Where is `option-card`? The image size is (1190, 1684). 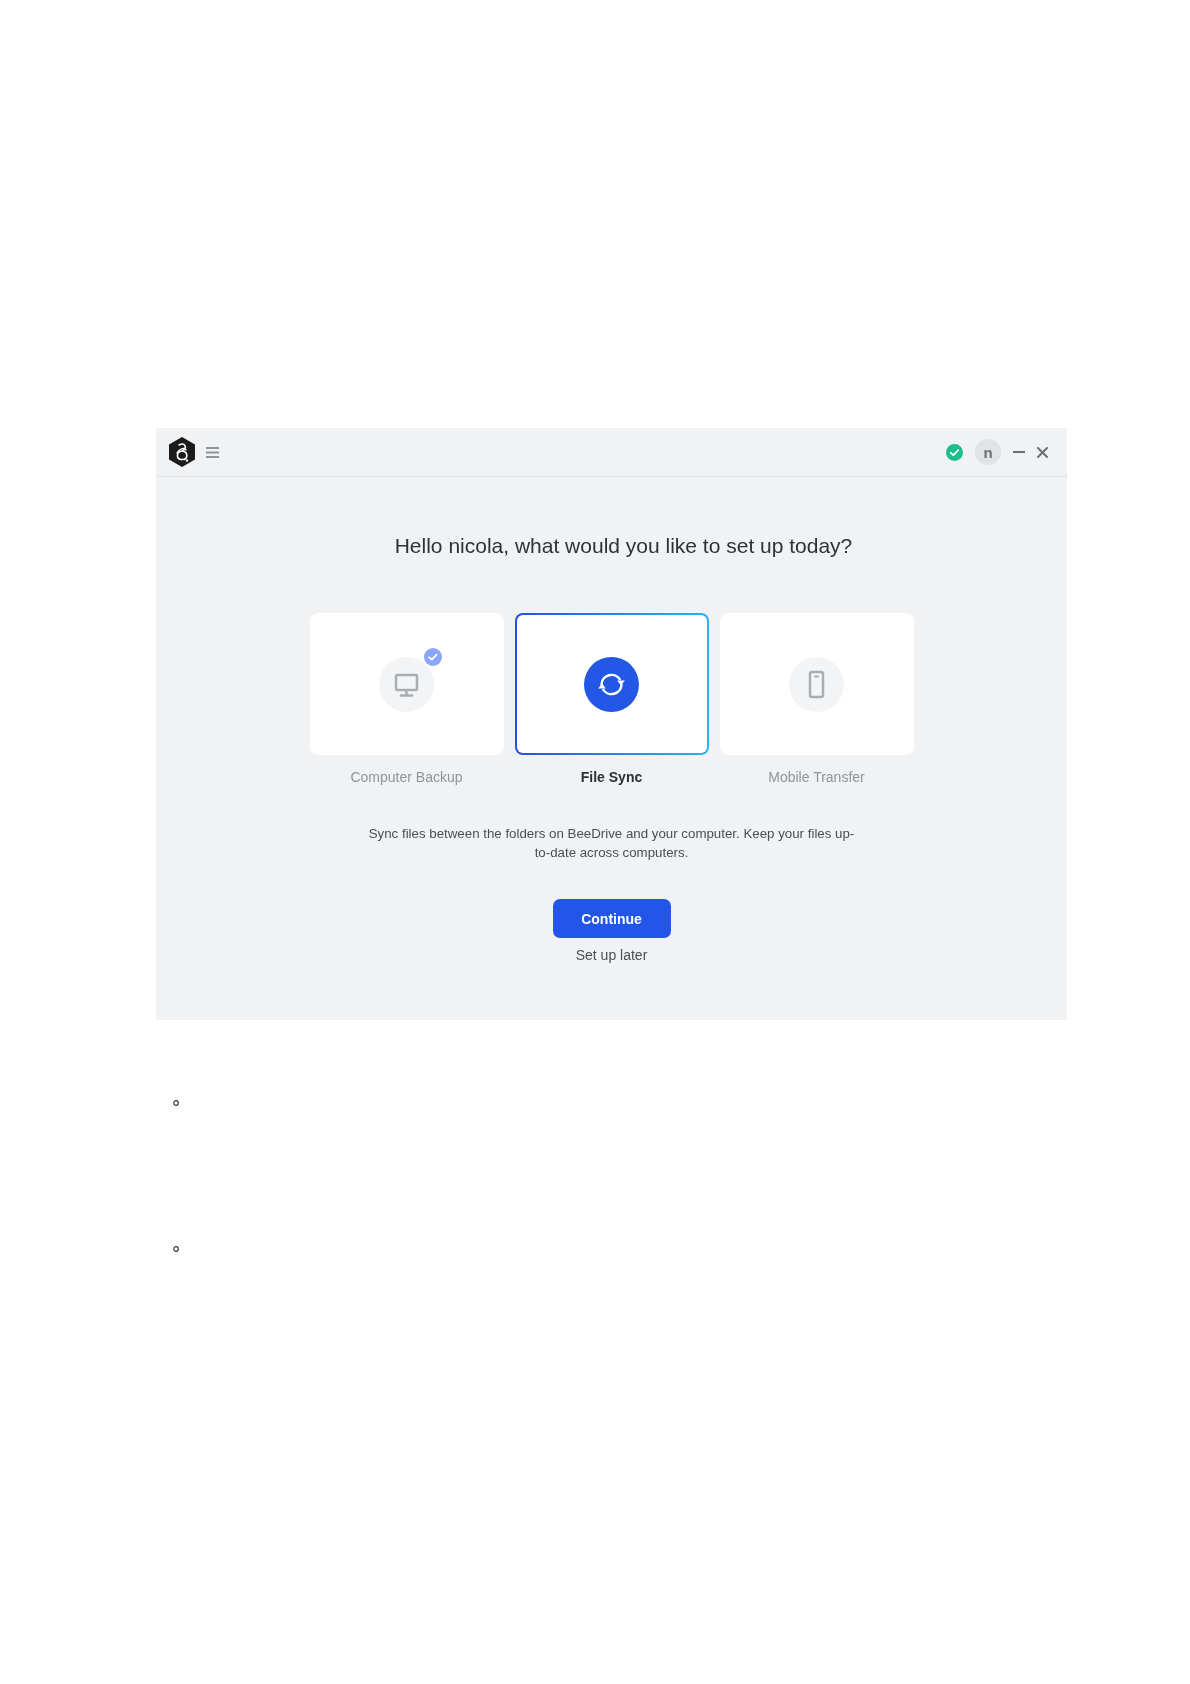
option-card is located at coordinates (611, 684).